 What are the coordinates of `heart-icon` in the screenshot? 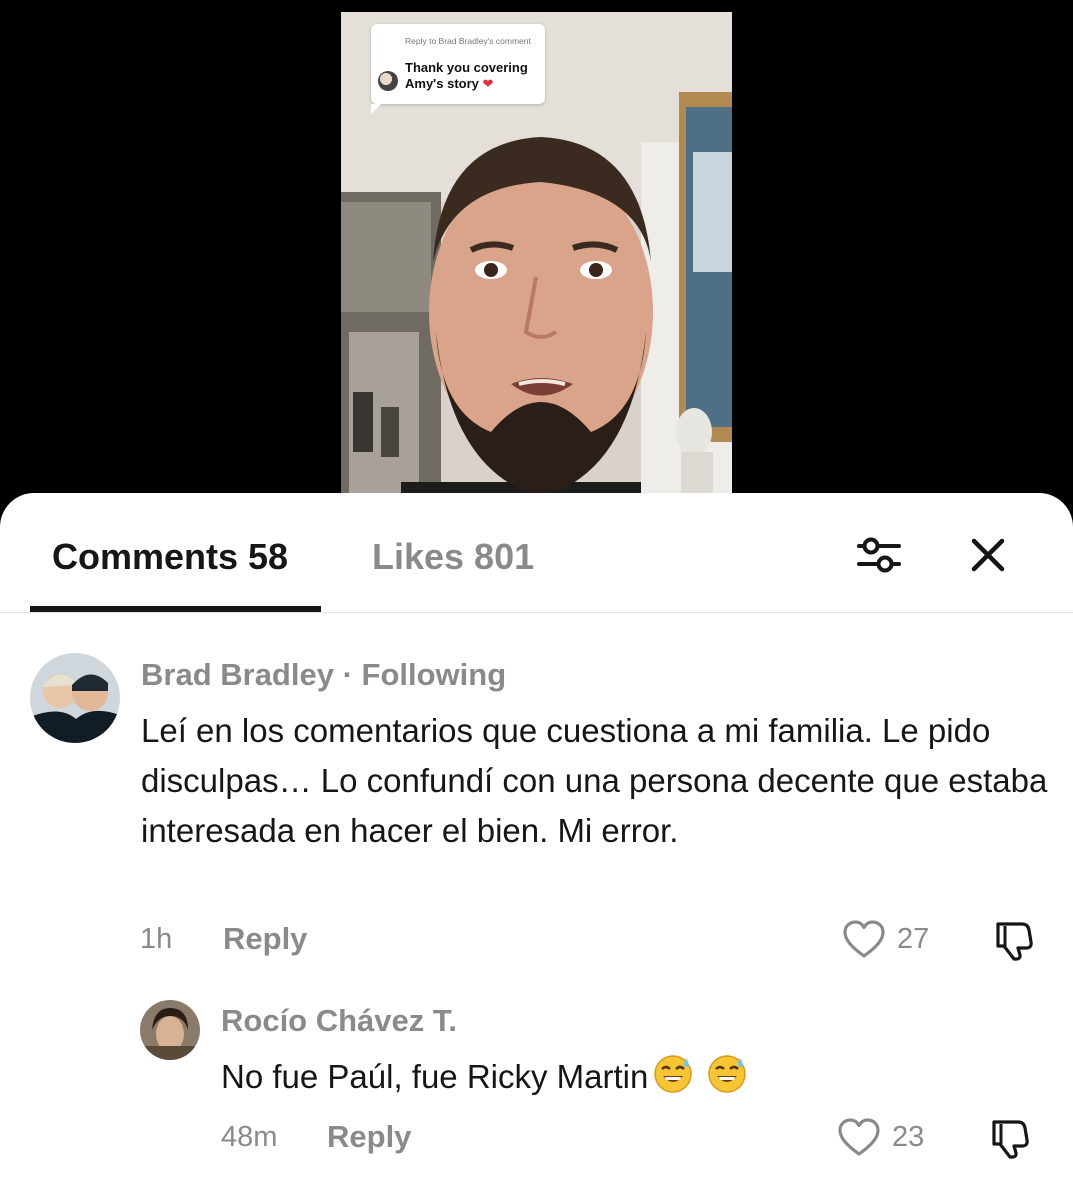 It's located at (859, 1138).